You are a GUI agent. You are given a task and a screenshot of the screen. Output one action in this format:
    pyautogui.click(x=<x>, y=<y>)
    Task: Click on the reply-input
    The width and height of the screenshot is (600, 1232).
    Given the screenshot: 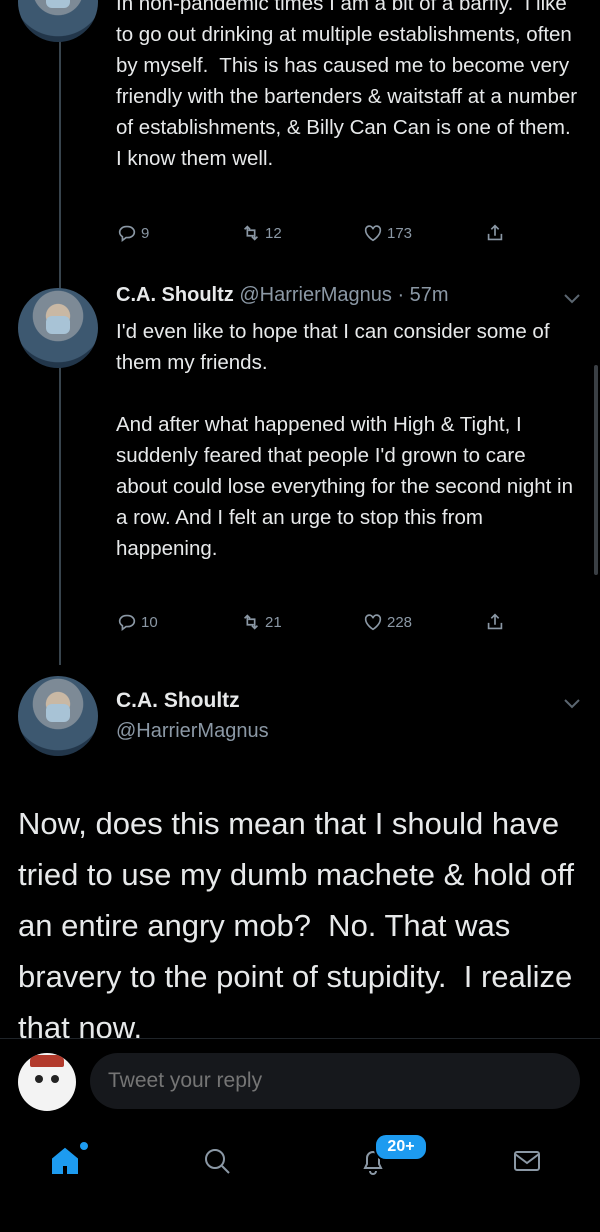 What is the action you would take?
    pyautogui.click(x=335, y=1081)
    